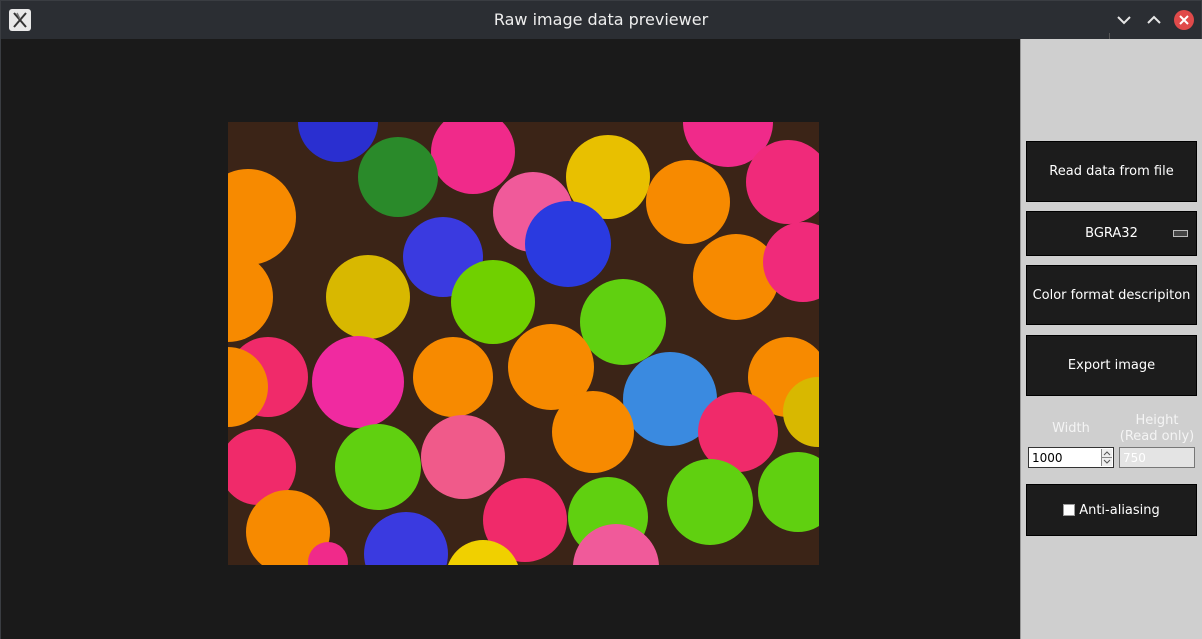  Describe the element at coordinates (1180, 233) in the screenshot. I see `dropdown-handle-icon` at that location.